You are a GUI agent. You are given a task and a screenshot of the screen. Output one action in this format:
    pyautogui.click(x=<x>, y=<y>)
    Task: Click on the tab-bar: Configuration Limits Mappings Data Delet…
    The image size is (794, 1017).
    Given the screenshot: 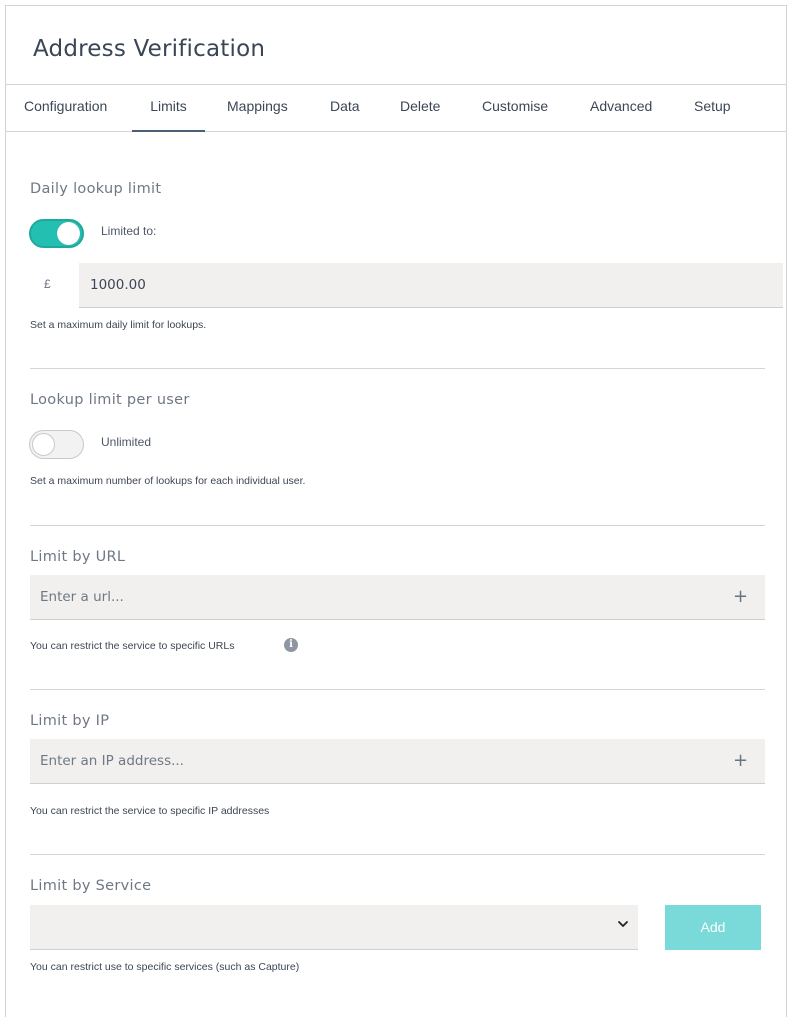 What is the action you would take?
    pyautogui.click(x=396, y=108)
    